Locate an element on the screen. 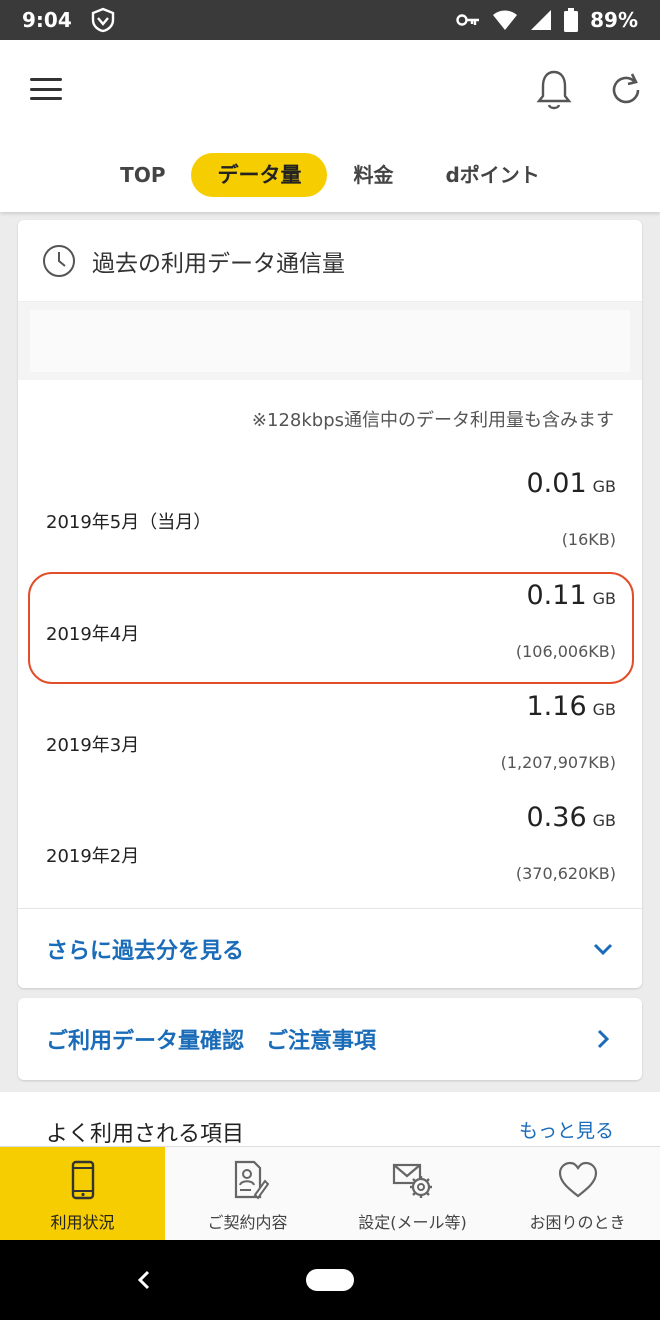 This screenshot has height=1320, width=660. app-header: TOP データ量 料金 dポイント is located at coordinates (330, 126).